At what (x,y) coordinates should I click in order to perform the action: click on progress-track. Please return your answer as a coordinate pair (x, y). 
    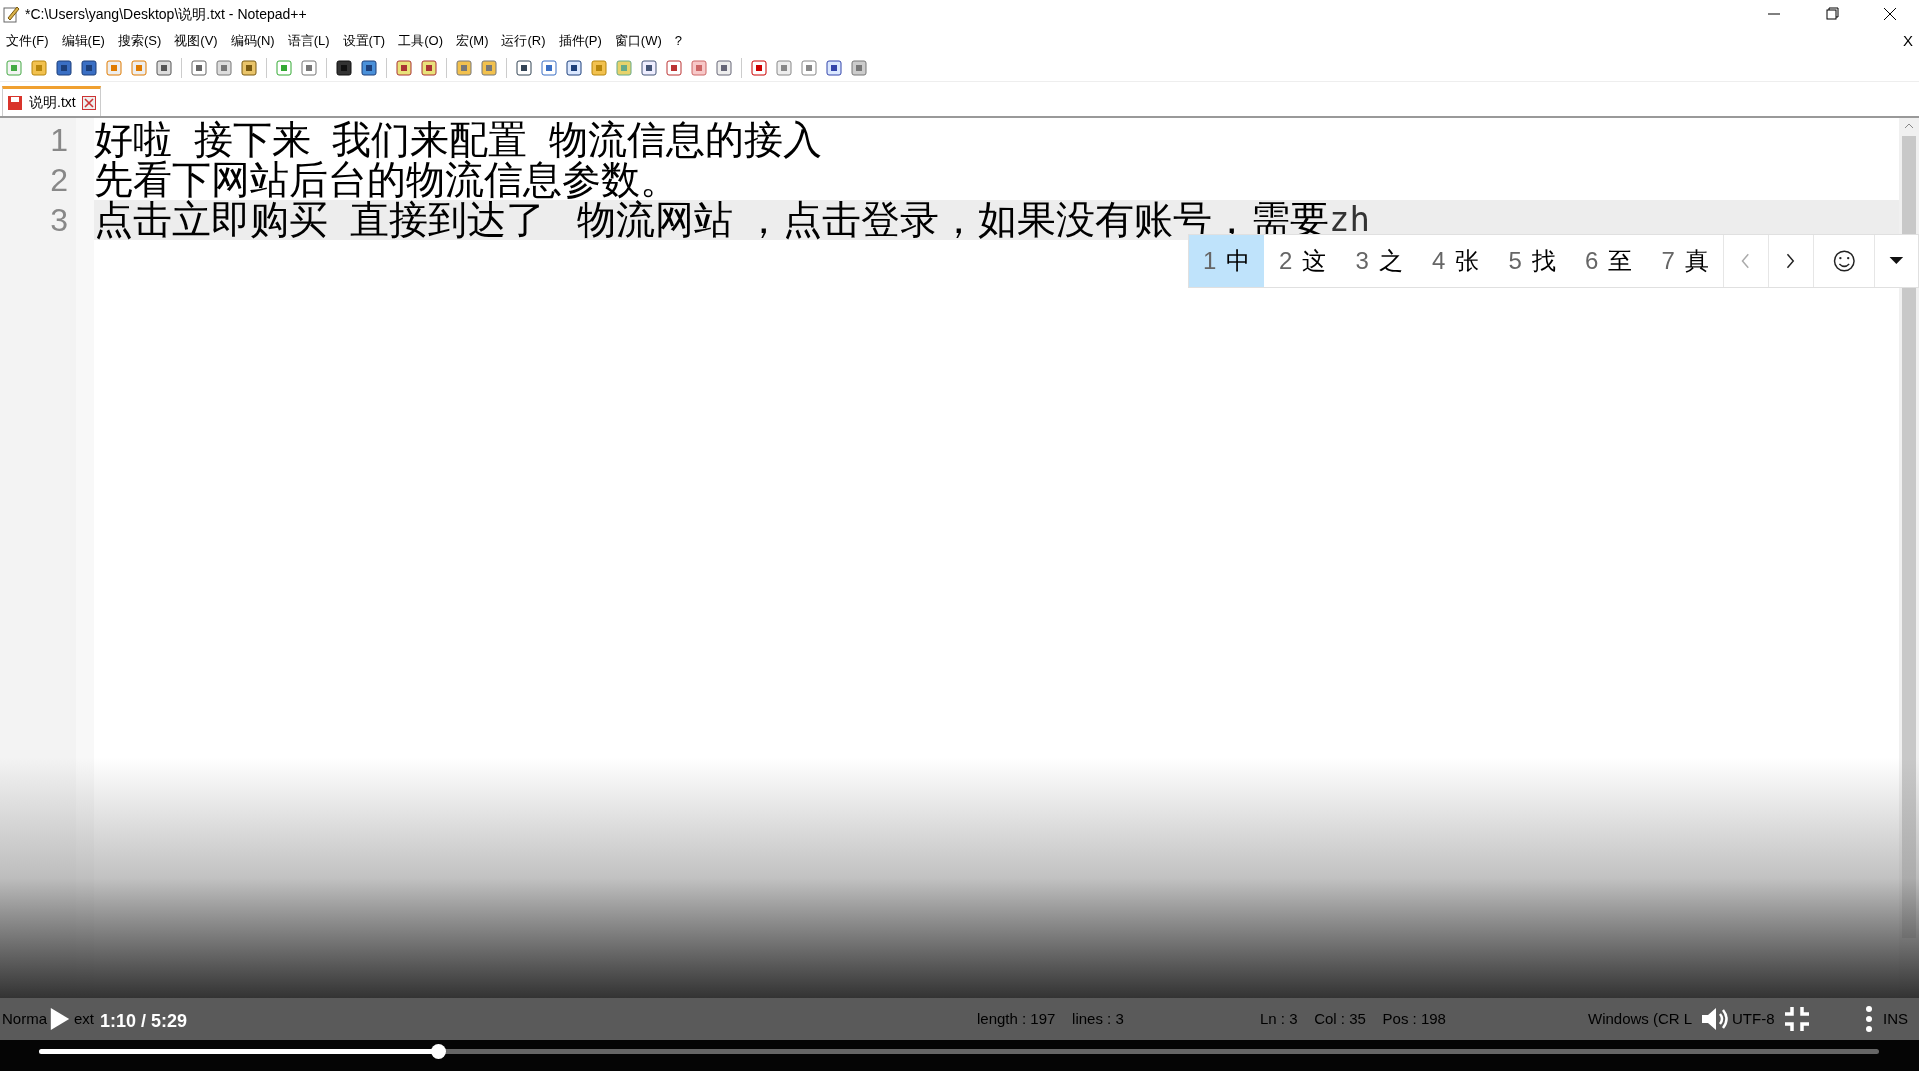
    Looking at the image, I should click on (959, 1051).